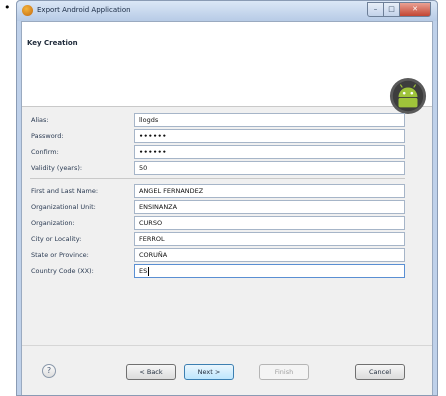 The image size is (446, 396). Describe the element at coordinates (269, 239) in the screenshot. I see `city-input: FERROL` at that location.